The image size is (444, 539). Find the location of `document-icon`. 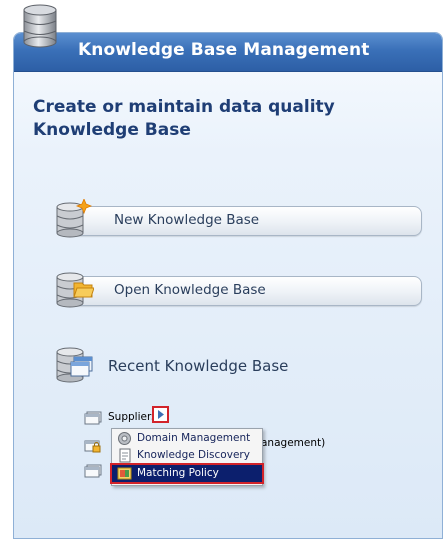

document-icon is located at coordinates (124, 455).